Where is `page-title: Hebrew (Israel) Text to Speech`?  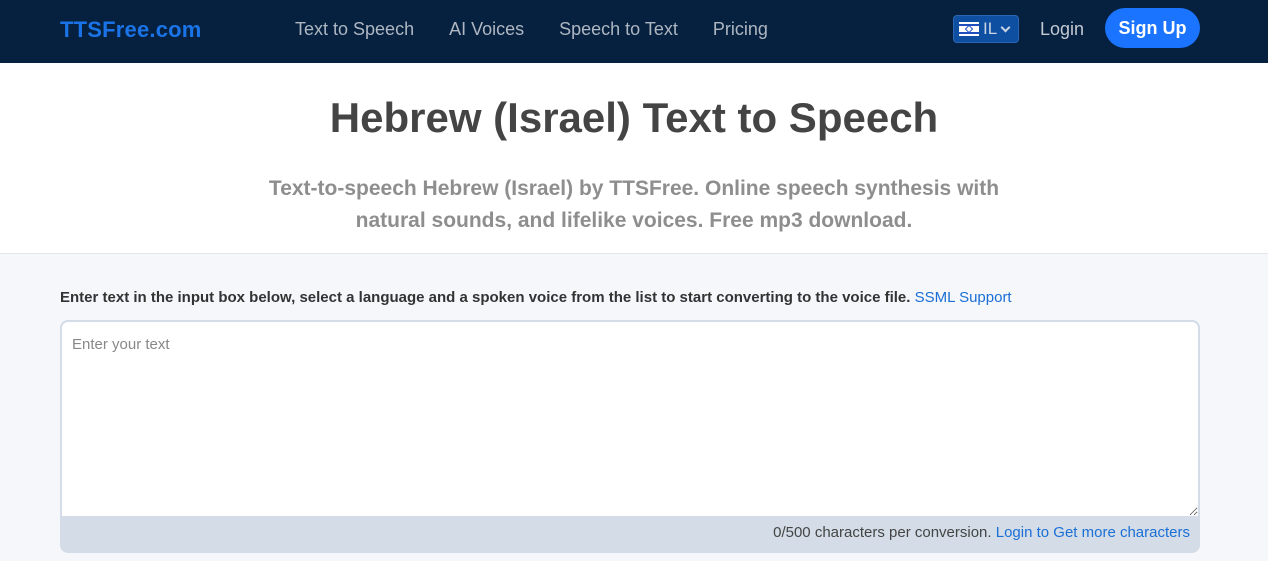 page-title: Hebrew (Israel) Text to Speech is located at coordinates (634, 117).